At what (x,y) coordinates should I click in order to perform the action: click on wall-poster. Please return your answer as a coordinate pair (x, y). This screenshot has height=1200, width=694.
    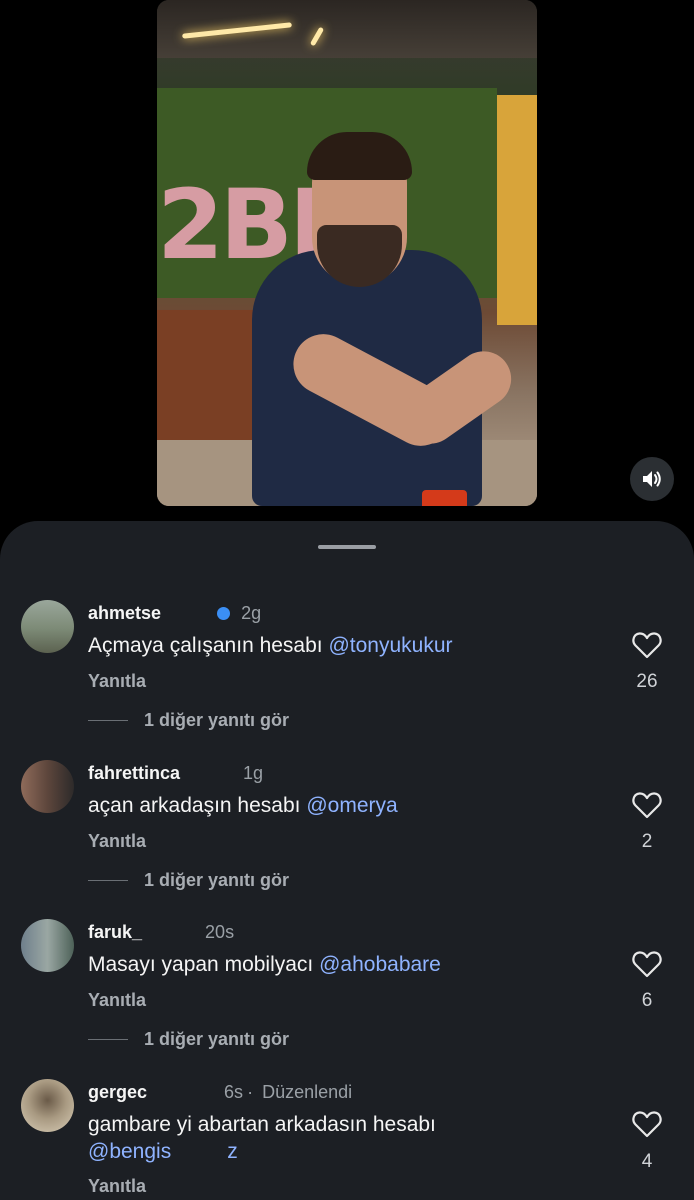
    Looking at the image, I should click on (517, 210).